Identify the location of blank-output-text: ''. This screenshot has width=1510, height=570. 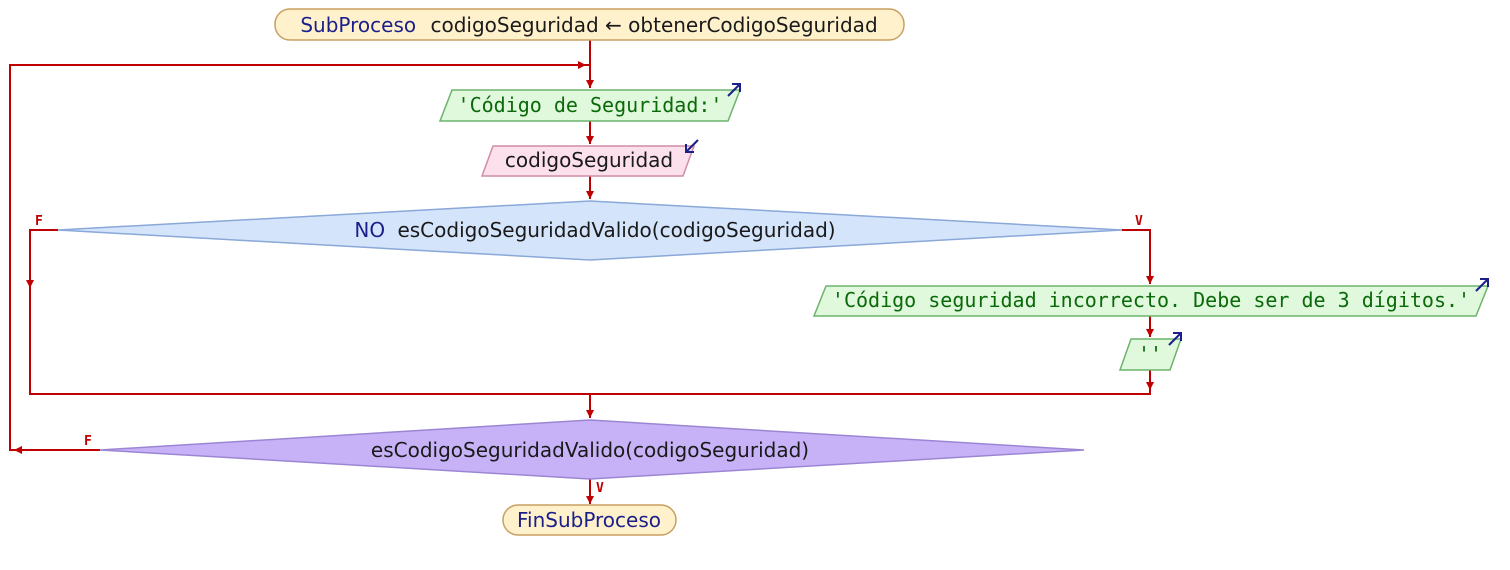
(1150, 354).